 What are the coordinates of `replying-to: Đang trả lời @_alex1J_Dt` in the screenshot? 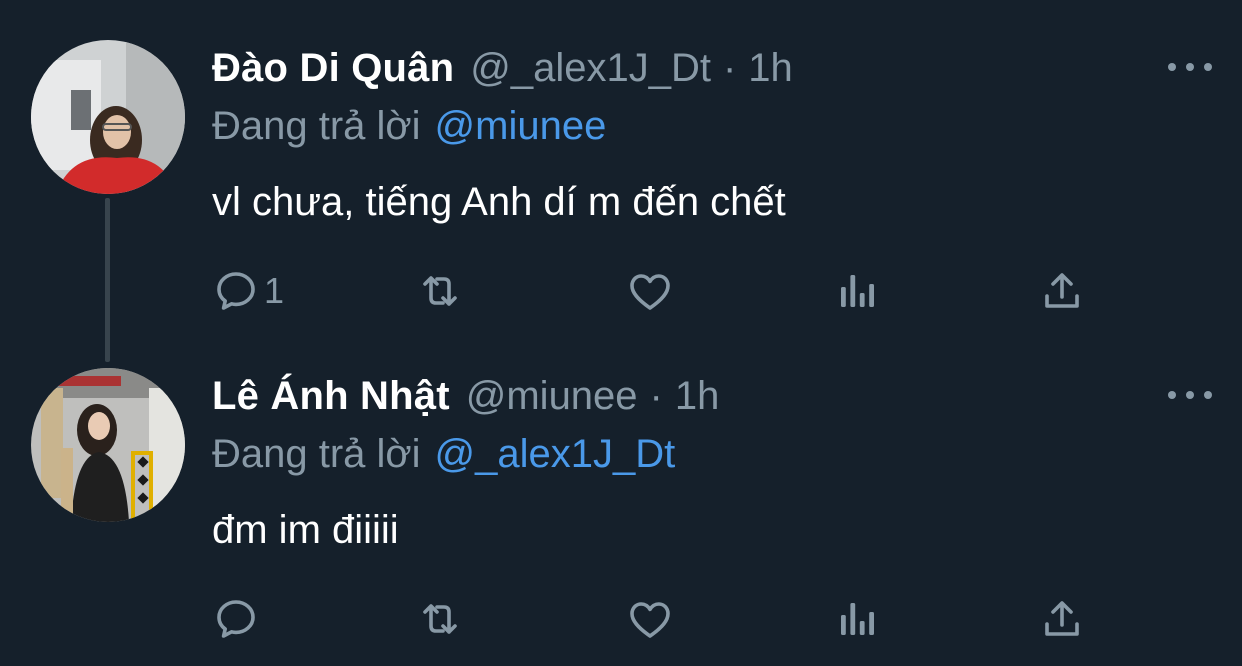 It's located at (443, 454).